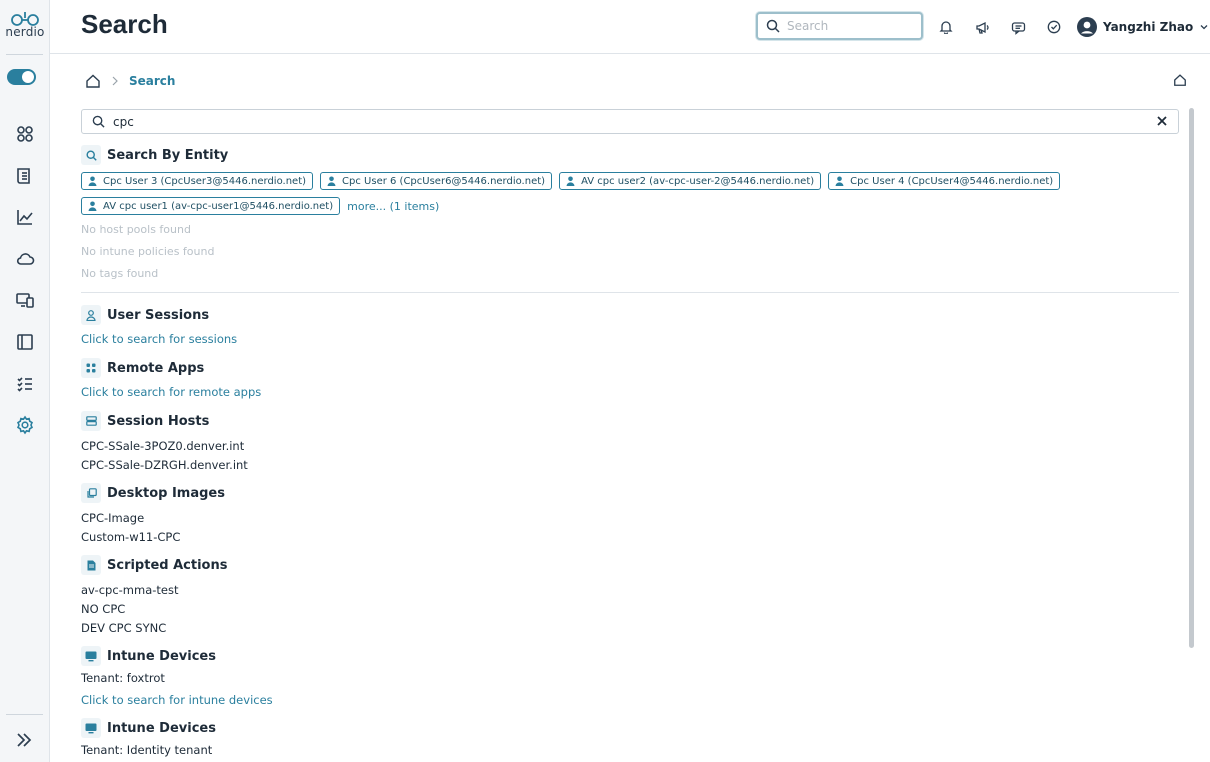 The image size is (1210, 762). Describe the element at coordinates (123, 628) in the screenshot. I see `scripted-action-item: DEV CPC SYNC` at that location.